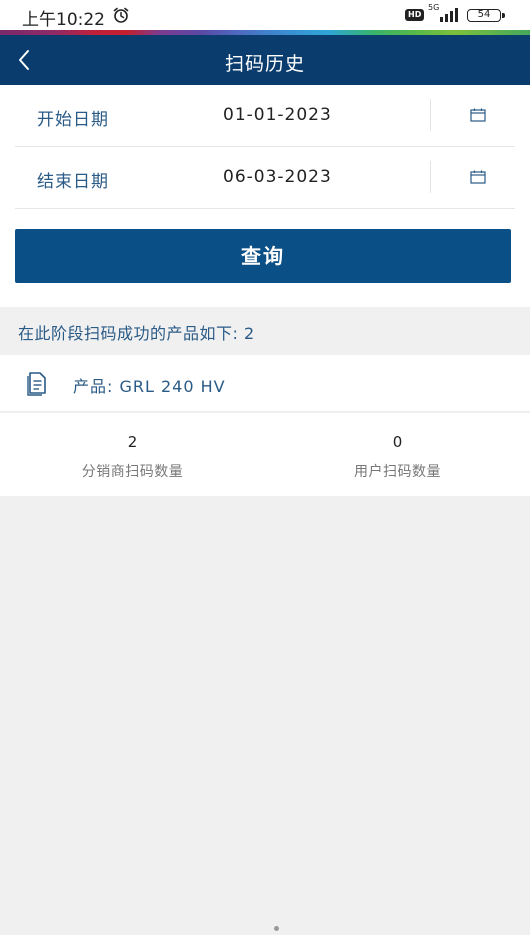  Describe the element at coordinates (132, 442) in the screenshot. I see `distributor-scan-count: 2` at that location.